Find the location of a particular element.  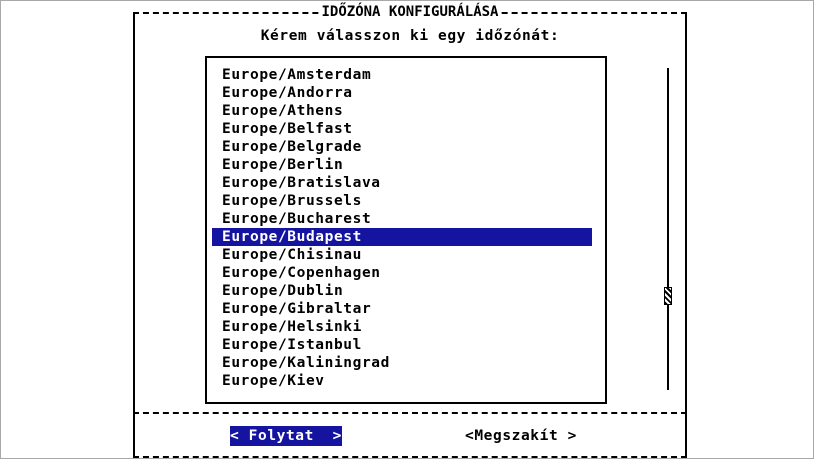

button-bar: < Folytat > <Megszakít > is located at coordinates (410, 437).